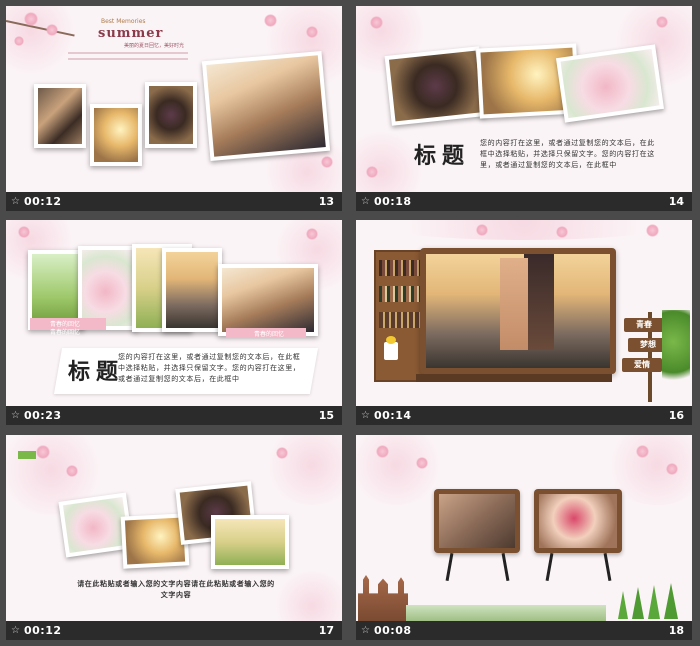 The image size is (700, 646). What do you see at coordinates (676, 415) in the screenshot?
I see `slide-number: 16` at bounding box center [676, 415].